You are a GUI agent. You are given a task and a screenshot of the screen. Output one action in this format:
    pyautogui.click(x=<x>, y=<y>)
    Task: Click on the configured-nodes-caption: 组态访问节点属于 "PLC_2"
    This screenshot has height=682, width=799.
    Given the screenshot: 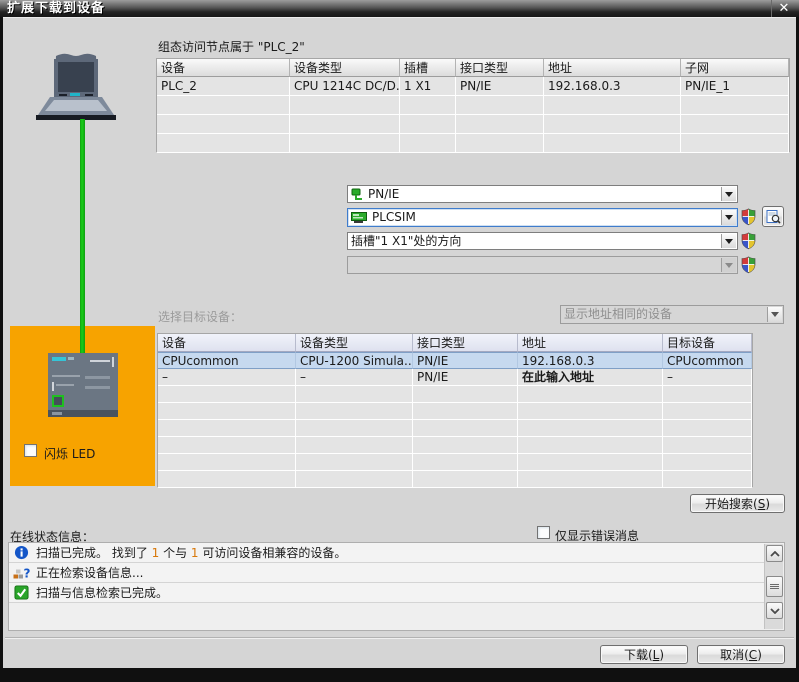 What is the action you would take?
    pyautogui.click(x=231, y=47)
    